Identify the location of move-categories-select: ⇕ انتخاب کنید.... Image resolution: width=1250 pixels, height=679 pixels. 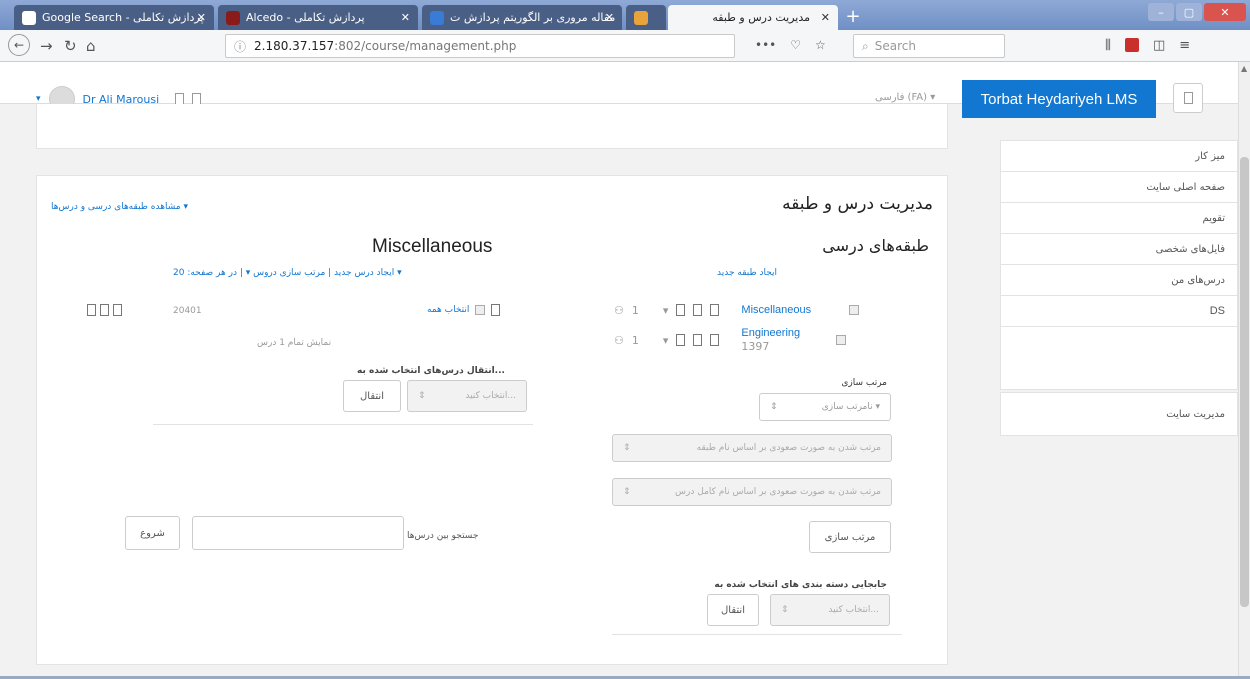
(830, 610).